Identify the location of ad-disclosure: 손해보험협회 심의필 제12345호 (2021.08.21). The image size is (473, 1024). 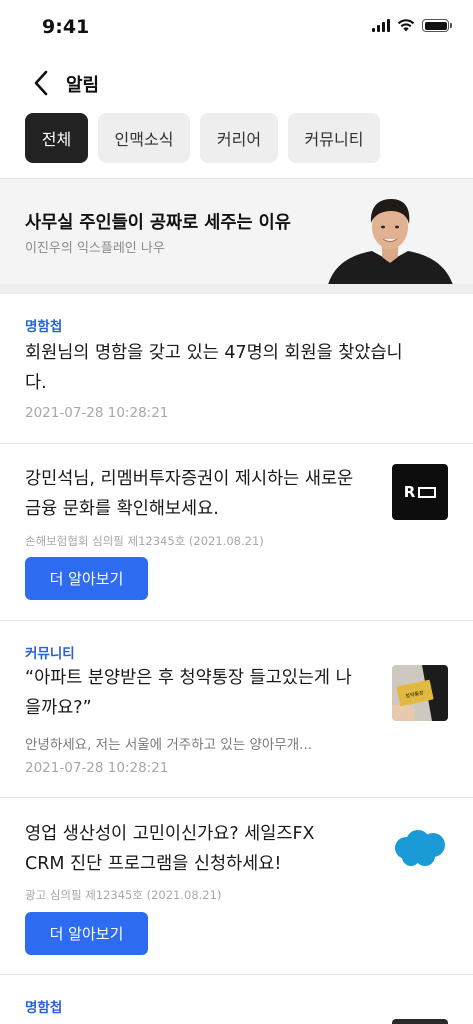
(144, 541).